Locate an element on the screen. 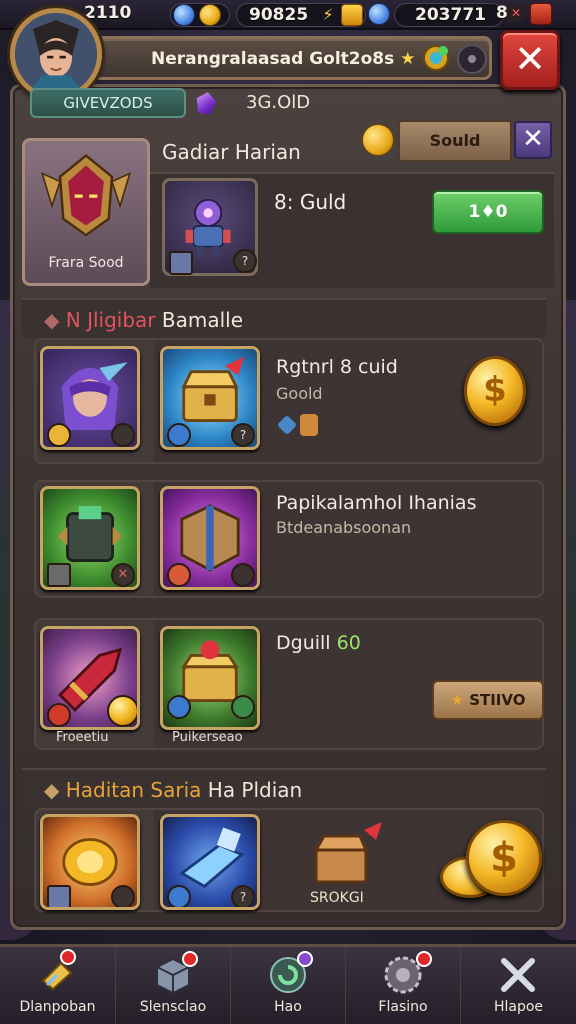 The height and width of the screenshot is (1024, 576). nav-item-dlanpoban: Dlanpoban is located at coordinates (57, 985).